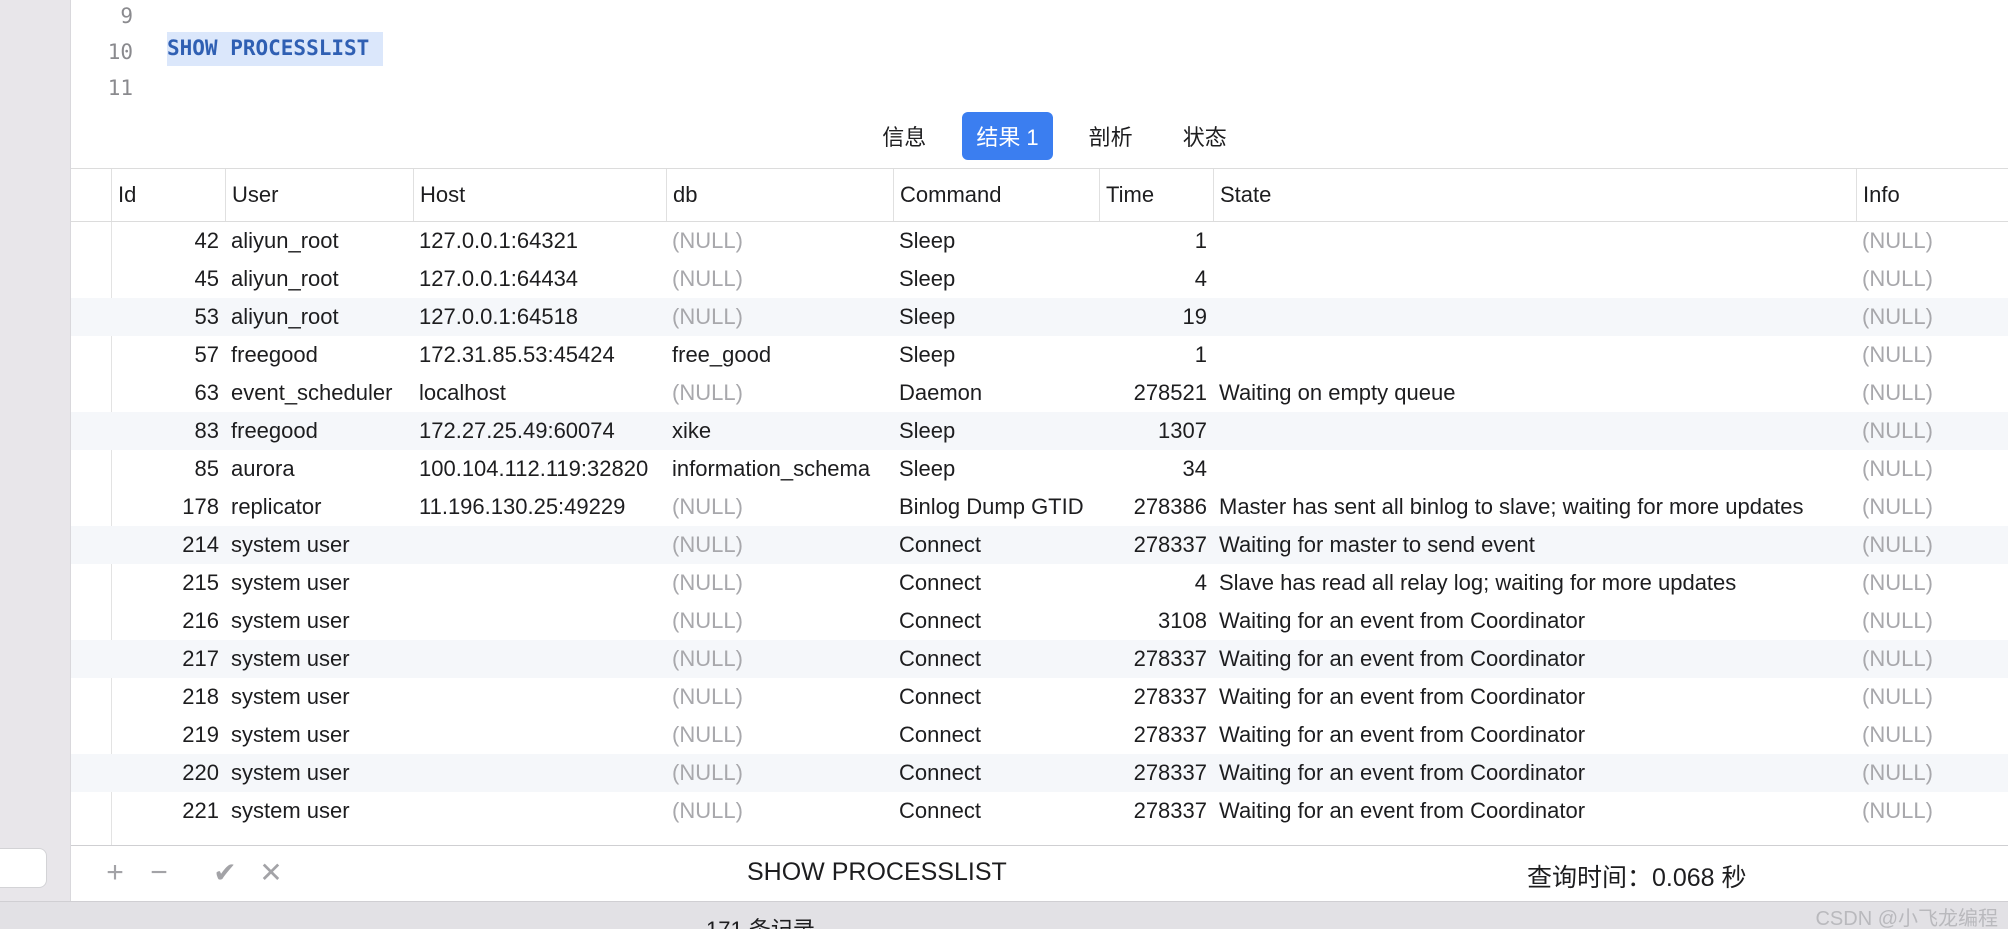 This screenshot has height=929, width=2008. What do you see at coordinates (1156, 507) in the screenshot?
I see `cell-time: 278386` at bounding box center [1156, 507].